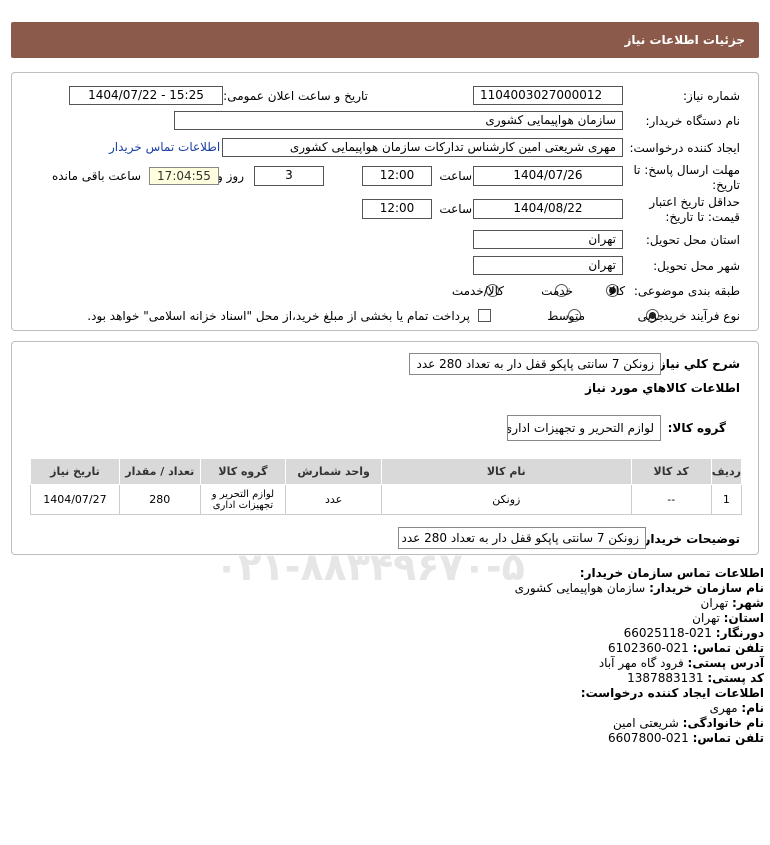 Image resolution: width=770 pixels, height=845 pixels. Describe the element at coordinates (548, 176) in the screenshot. I see `deadline-date-field: 1404/07/26` at that location.